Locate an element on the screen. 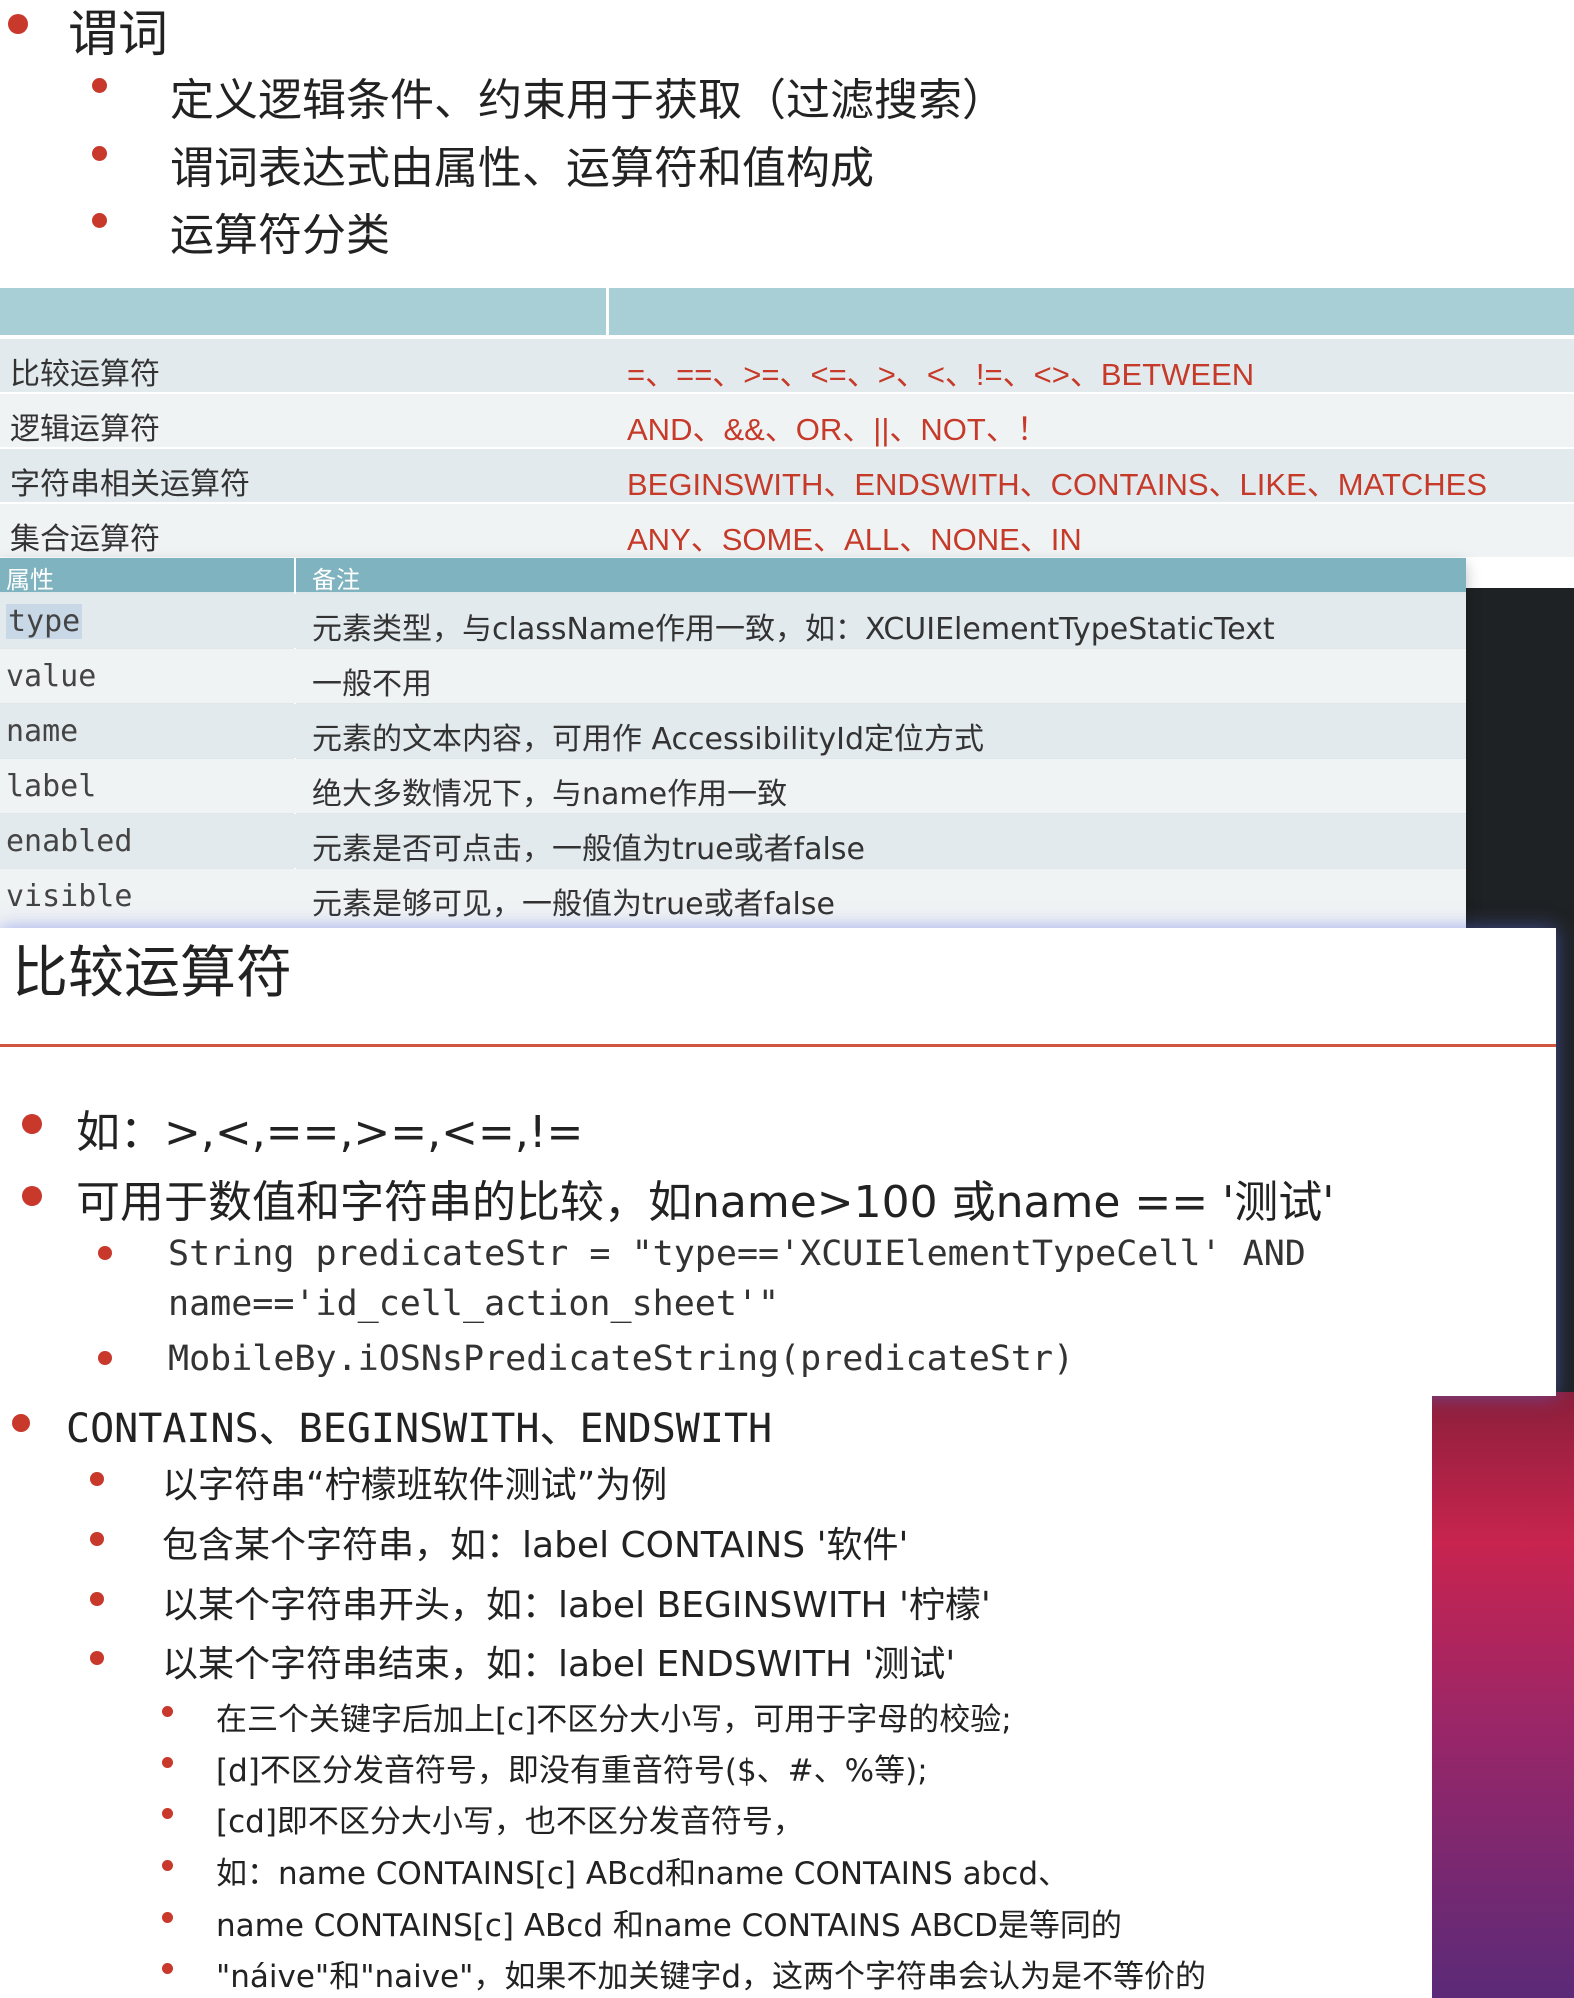 The width and height of the screenshot is (1574, 1998). table-row: 比较运算符 =、==、>=、<=、>、<、!=、<>、BETWEEN is located at coordinates (787, 365).